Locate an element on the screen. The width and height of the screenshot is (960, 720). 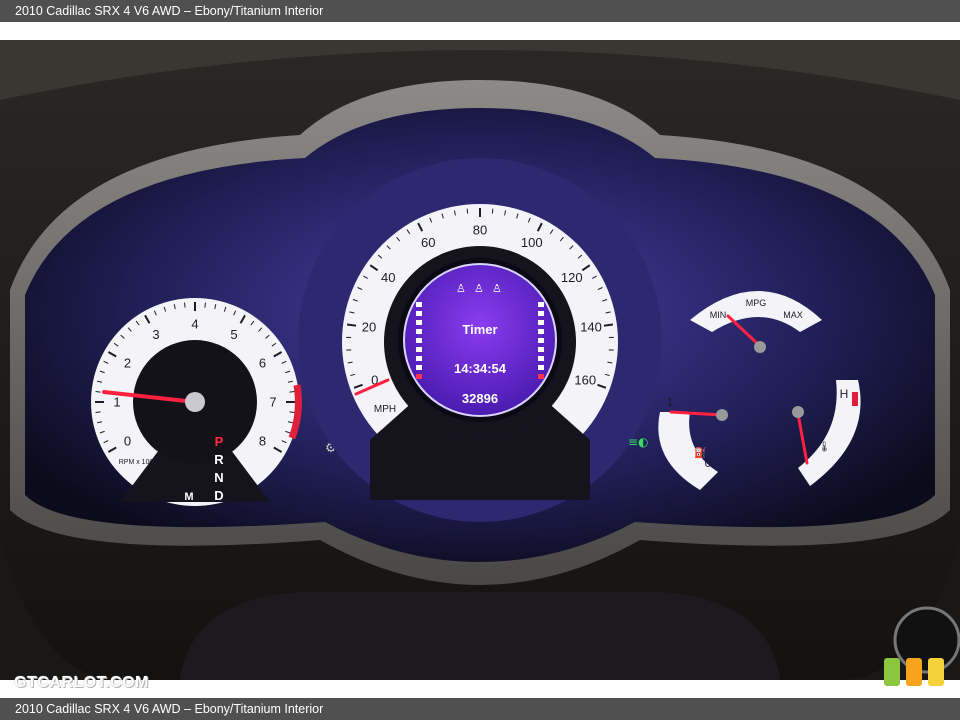
temp-hub is located at coordinates (798, 412).